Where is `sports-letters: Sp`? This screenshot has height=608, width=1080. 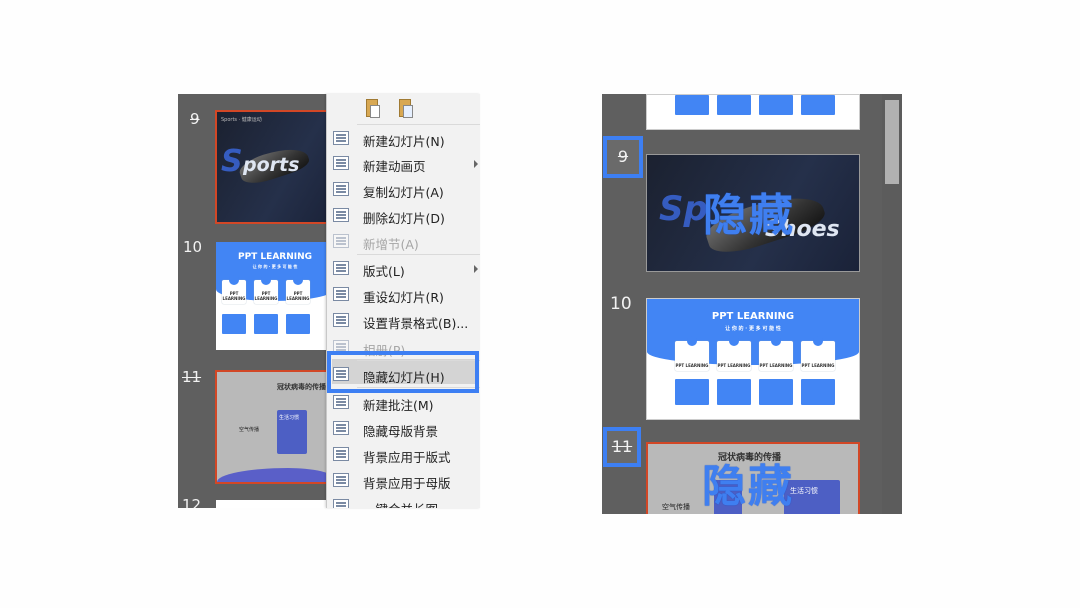 sports-letters: Sp is located at coordinates (683, 209).